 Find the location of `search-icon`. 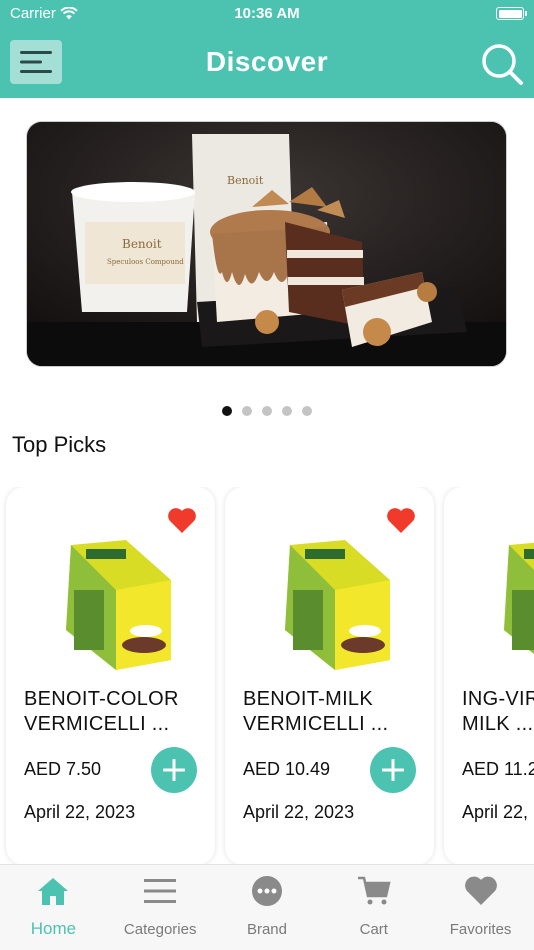

search-icon is located at coordinates (502, 64).